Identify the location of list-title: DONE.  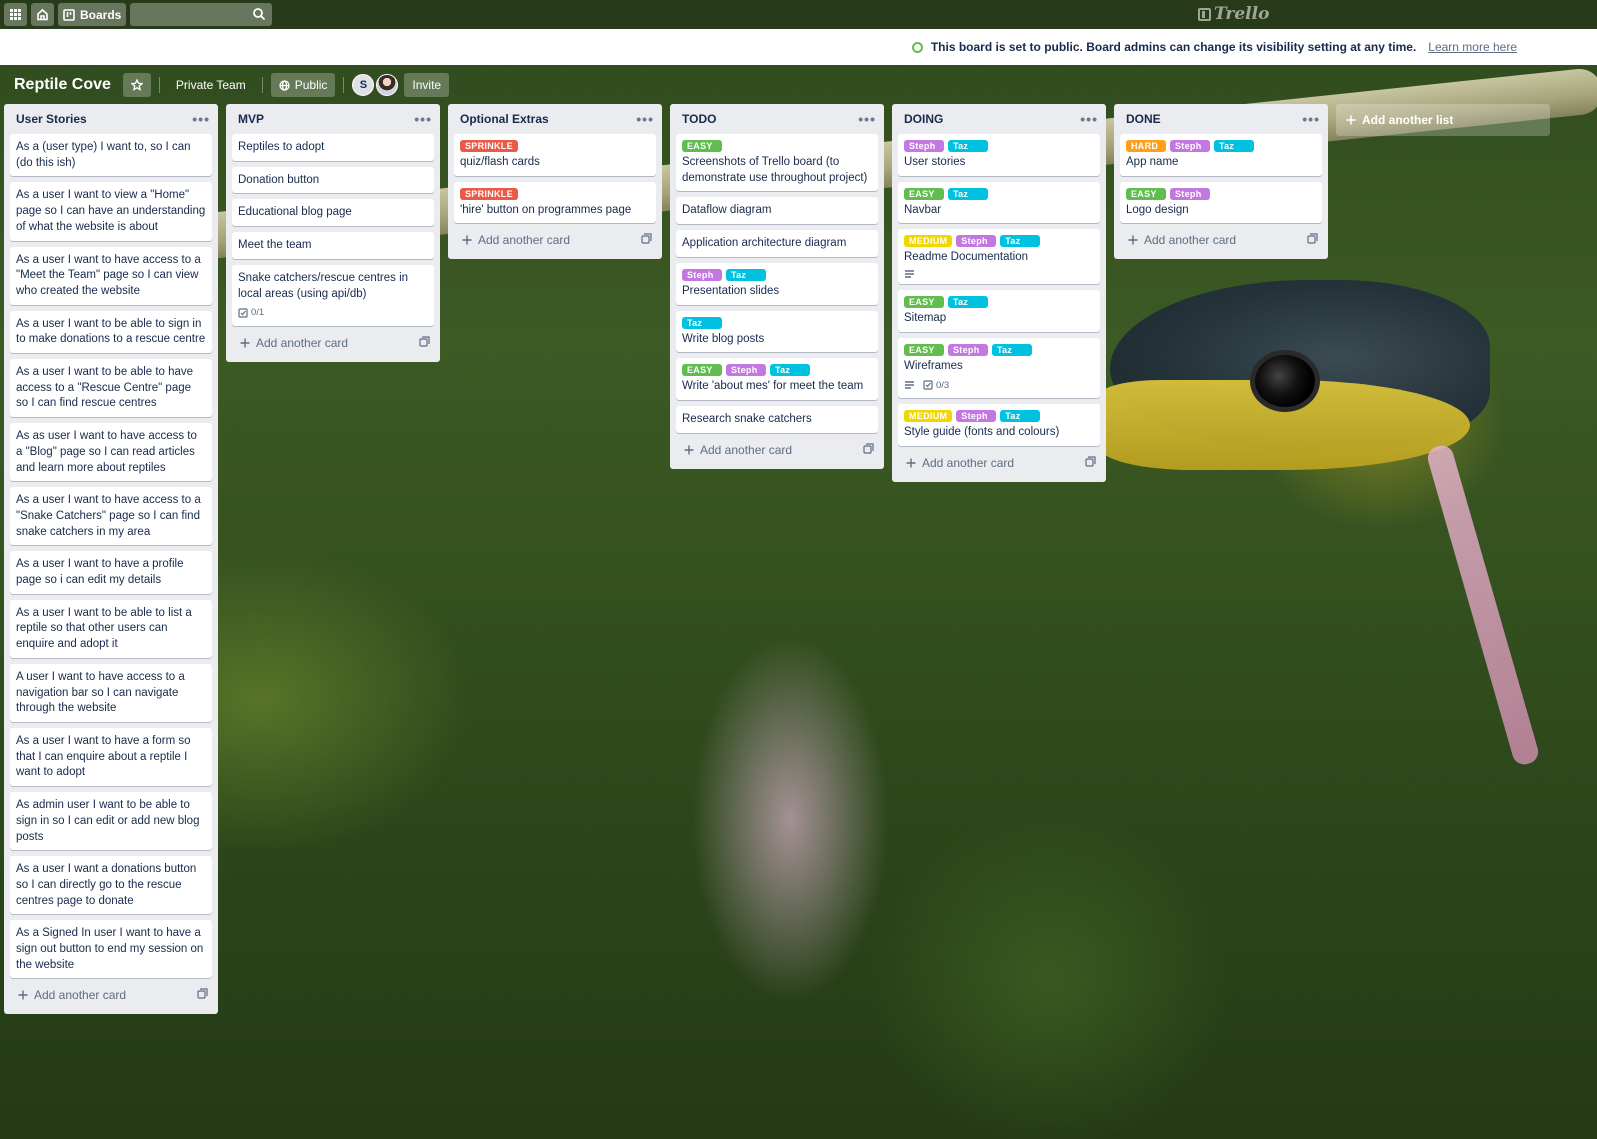
(1143, 119).